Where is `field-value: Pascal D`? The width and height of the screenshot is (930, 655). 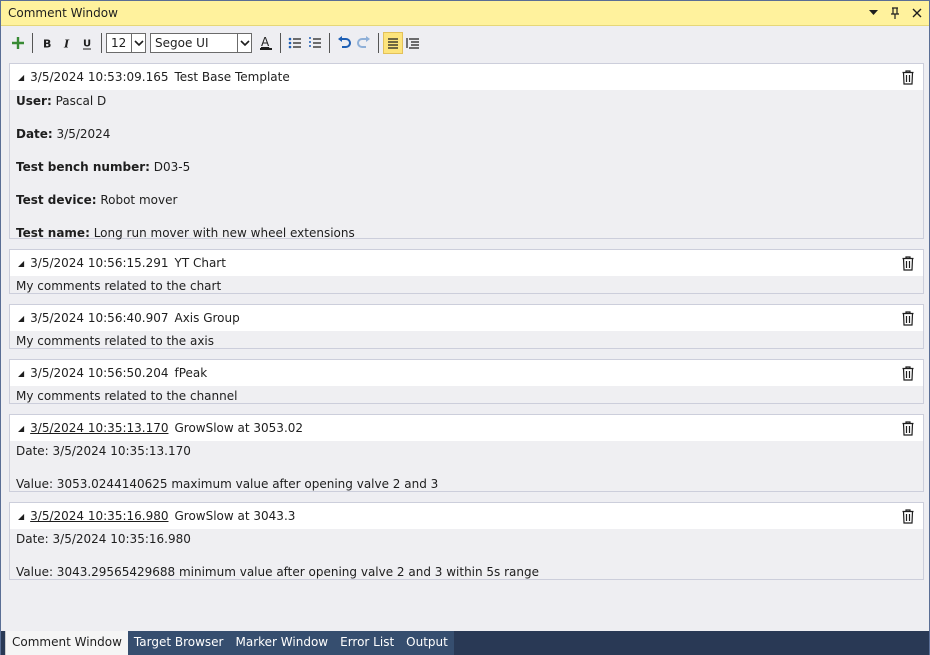 field-value: Pascal D is located at coordinates (79, 101).